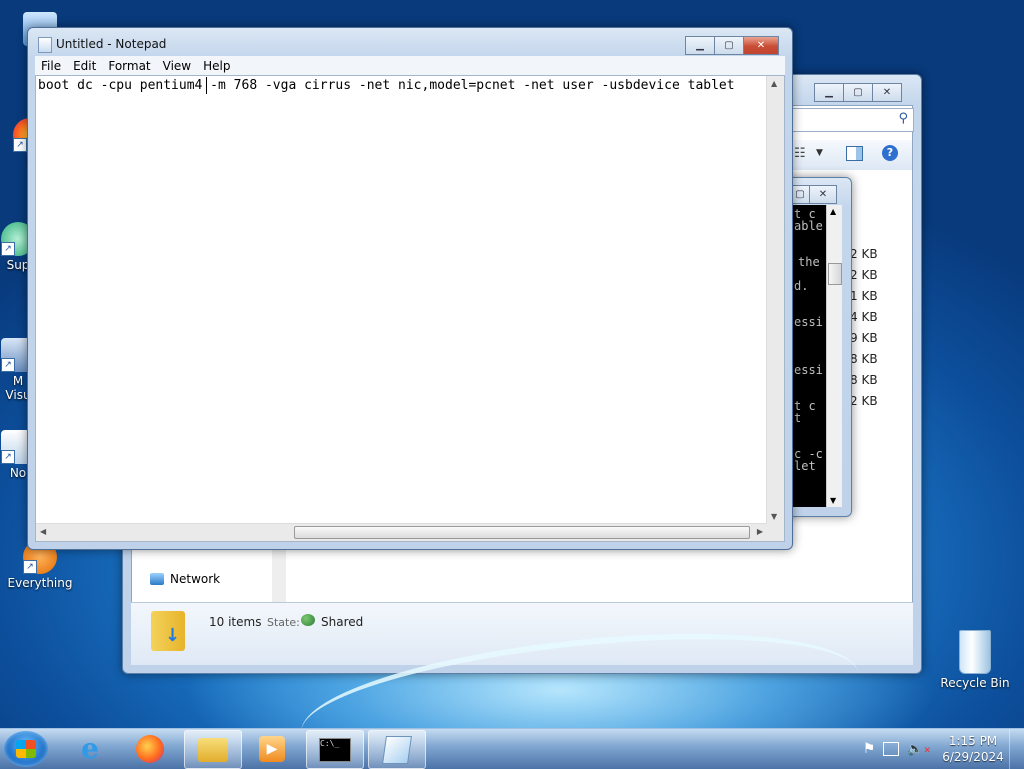  I want to click on folder-icon, so click(213, 749).